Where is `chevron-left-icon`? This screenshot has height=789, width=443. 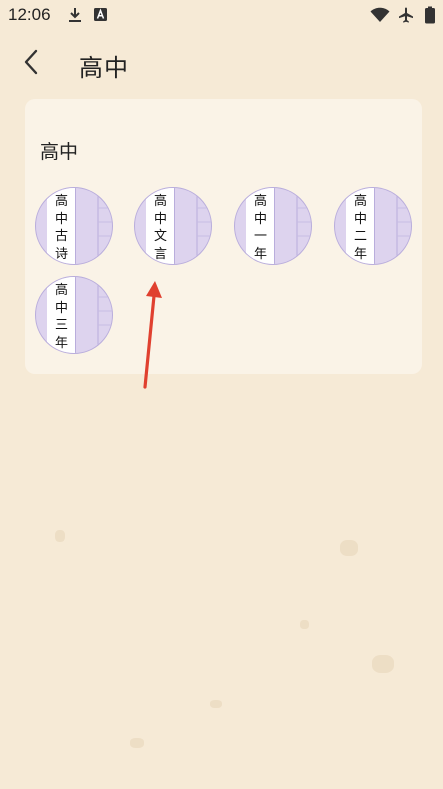 chevron-left-icon is located at coordinates (31, 64).